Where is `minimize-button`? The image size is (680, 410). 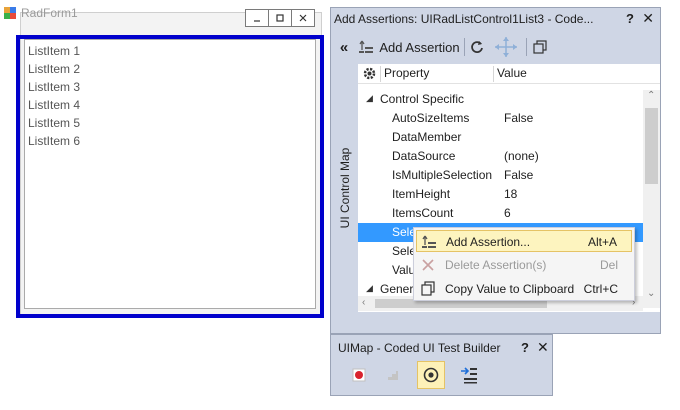 minimize-button is located at coordinates (257, 18).